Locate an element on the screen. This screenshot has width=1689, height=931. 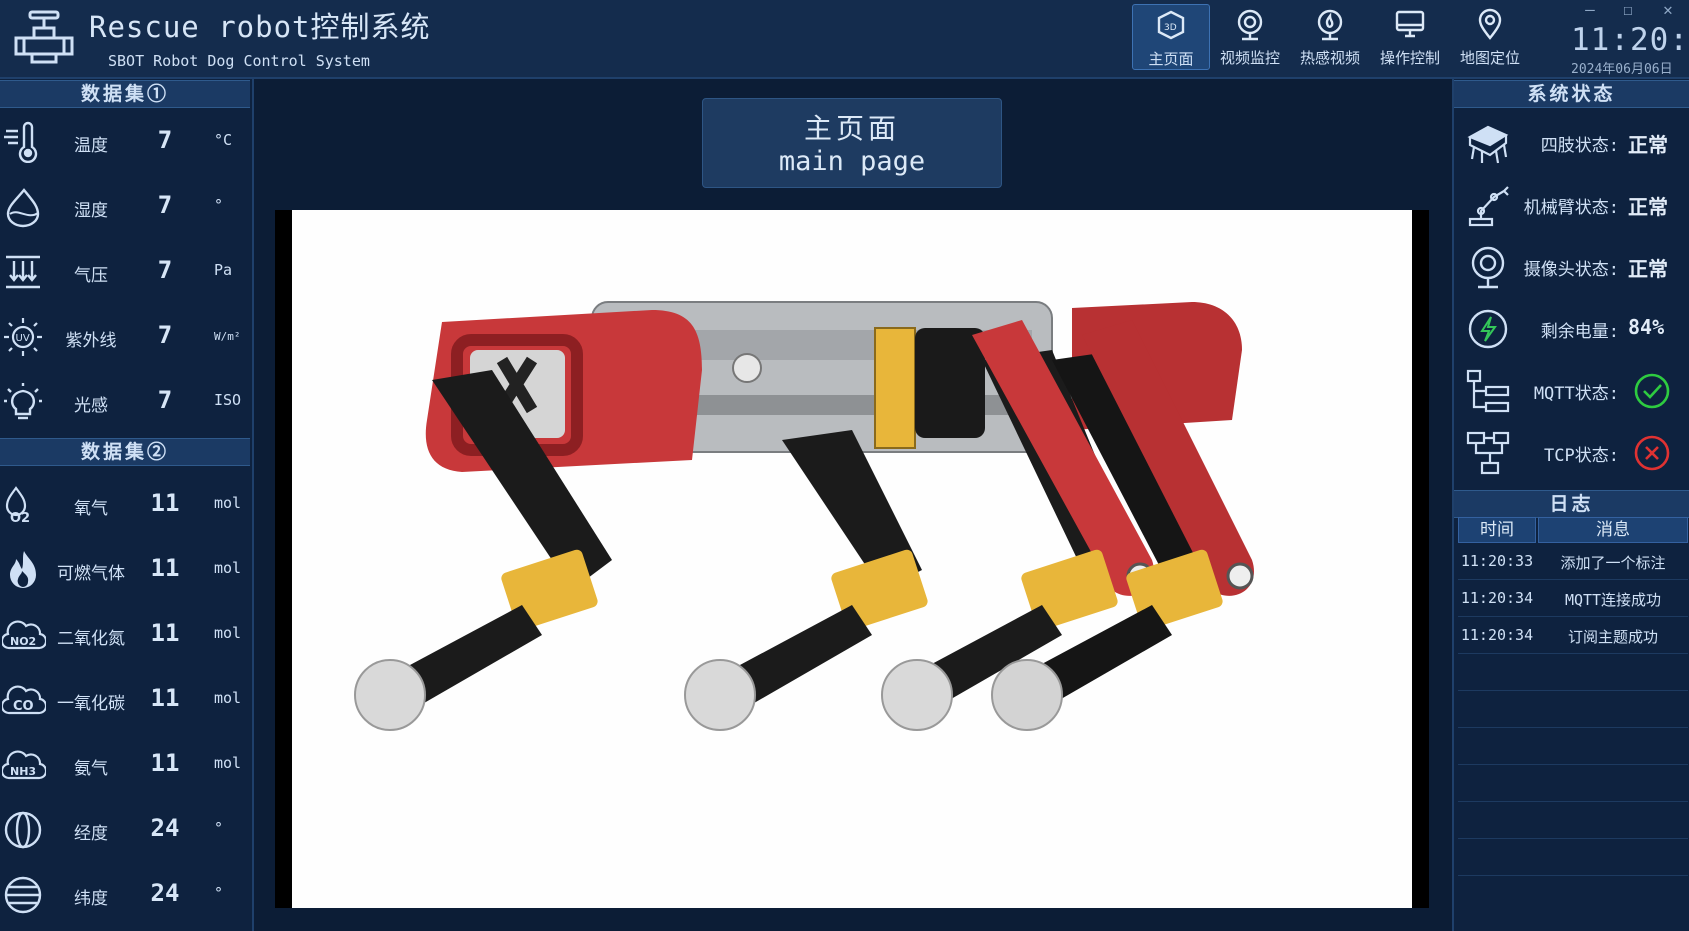
map-pin-icon is located at coordinates (1490, 25).